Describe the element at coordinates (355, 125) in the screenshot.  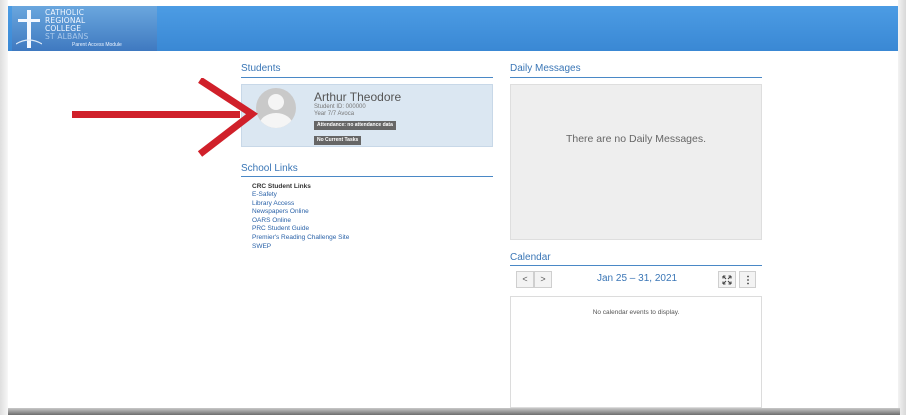
I see `attendance-badge: Attendance: no attendance data` at that location.